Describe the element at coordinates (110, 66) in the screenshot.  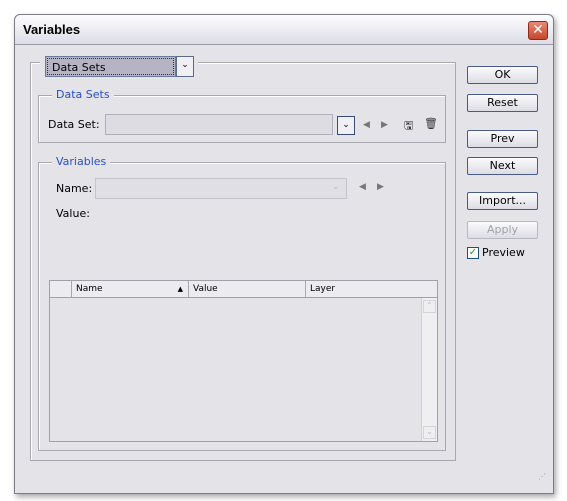
I see `mode-select: Data Sets` at that location.